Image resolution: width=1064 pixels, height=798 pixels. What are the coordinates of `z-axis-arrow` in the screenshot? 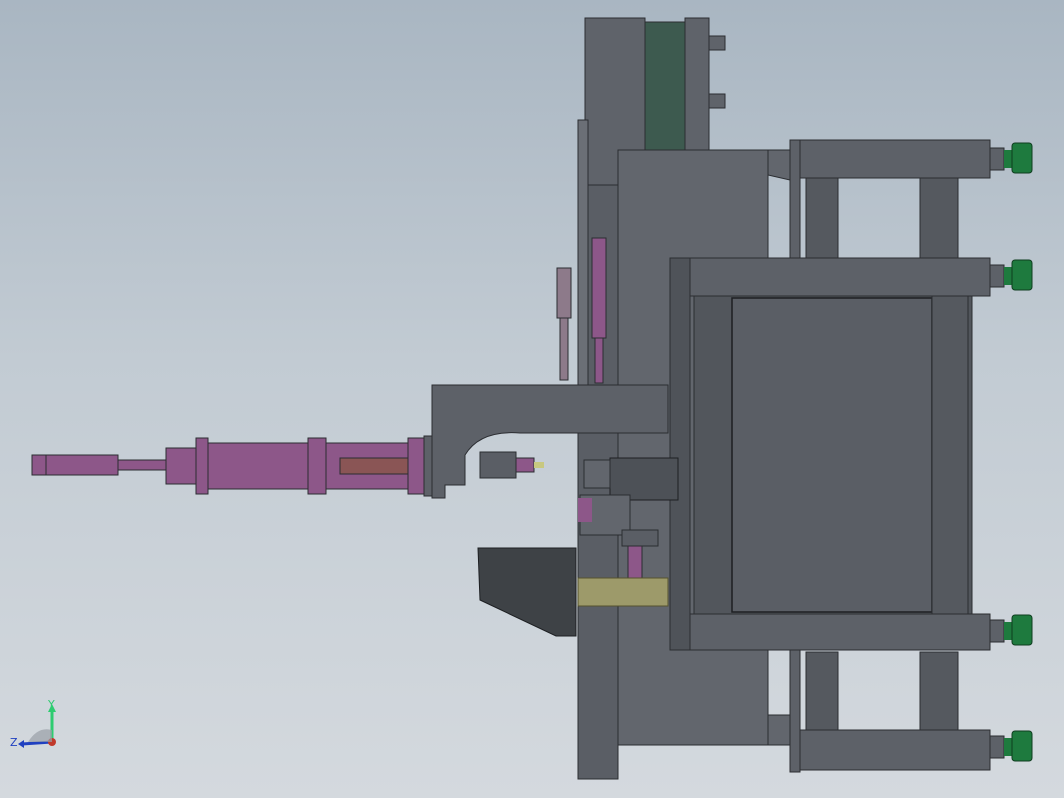 It's located at (21, 744).